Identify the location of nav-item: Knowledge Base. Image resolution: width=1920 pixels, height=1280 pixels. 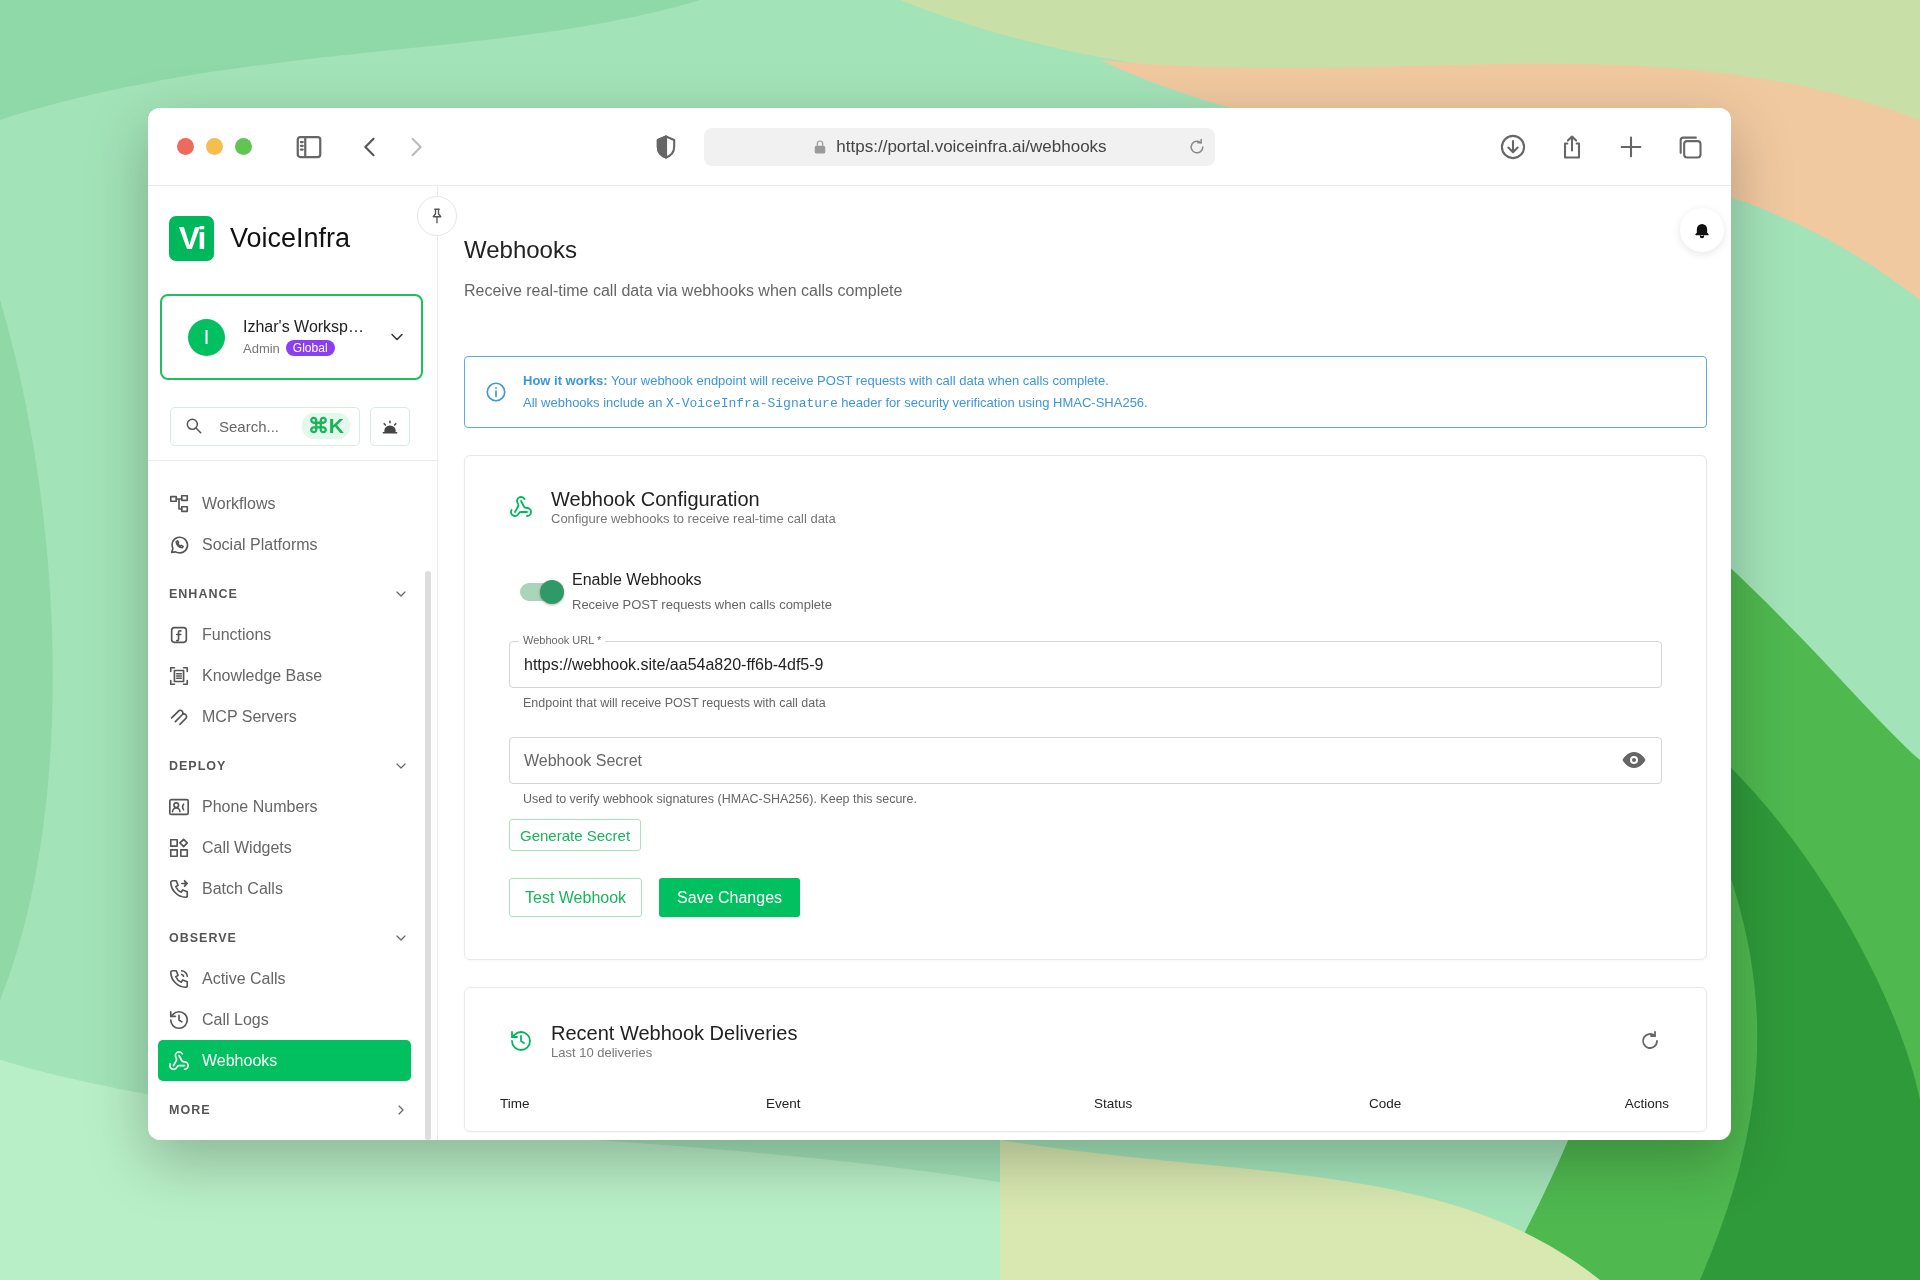
(284, 675).